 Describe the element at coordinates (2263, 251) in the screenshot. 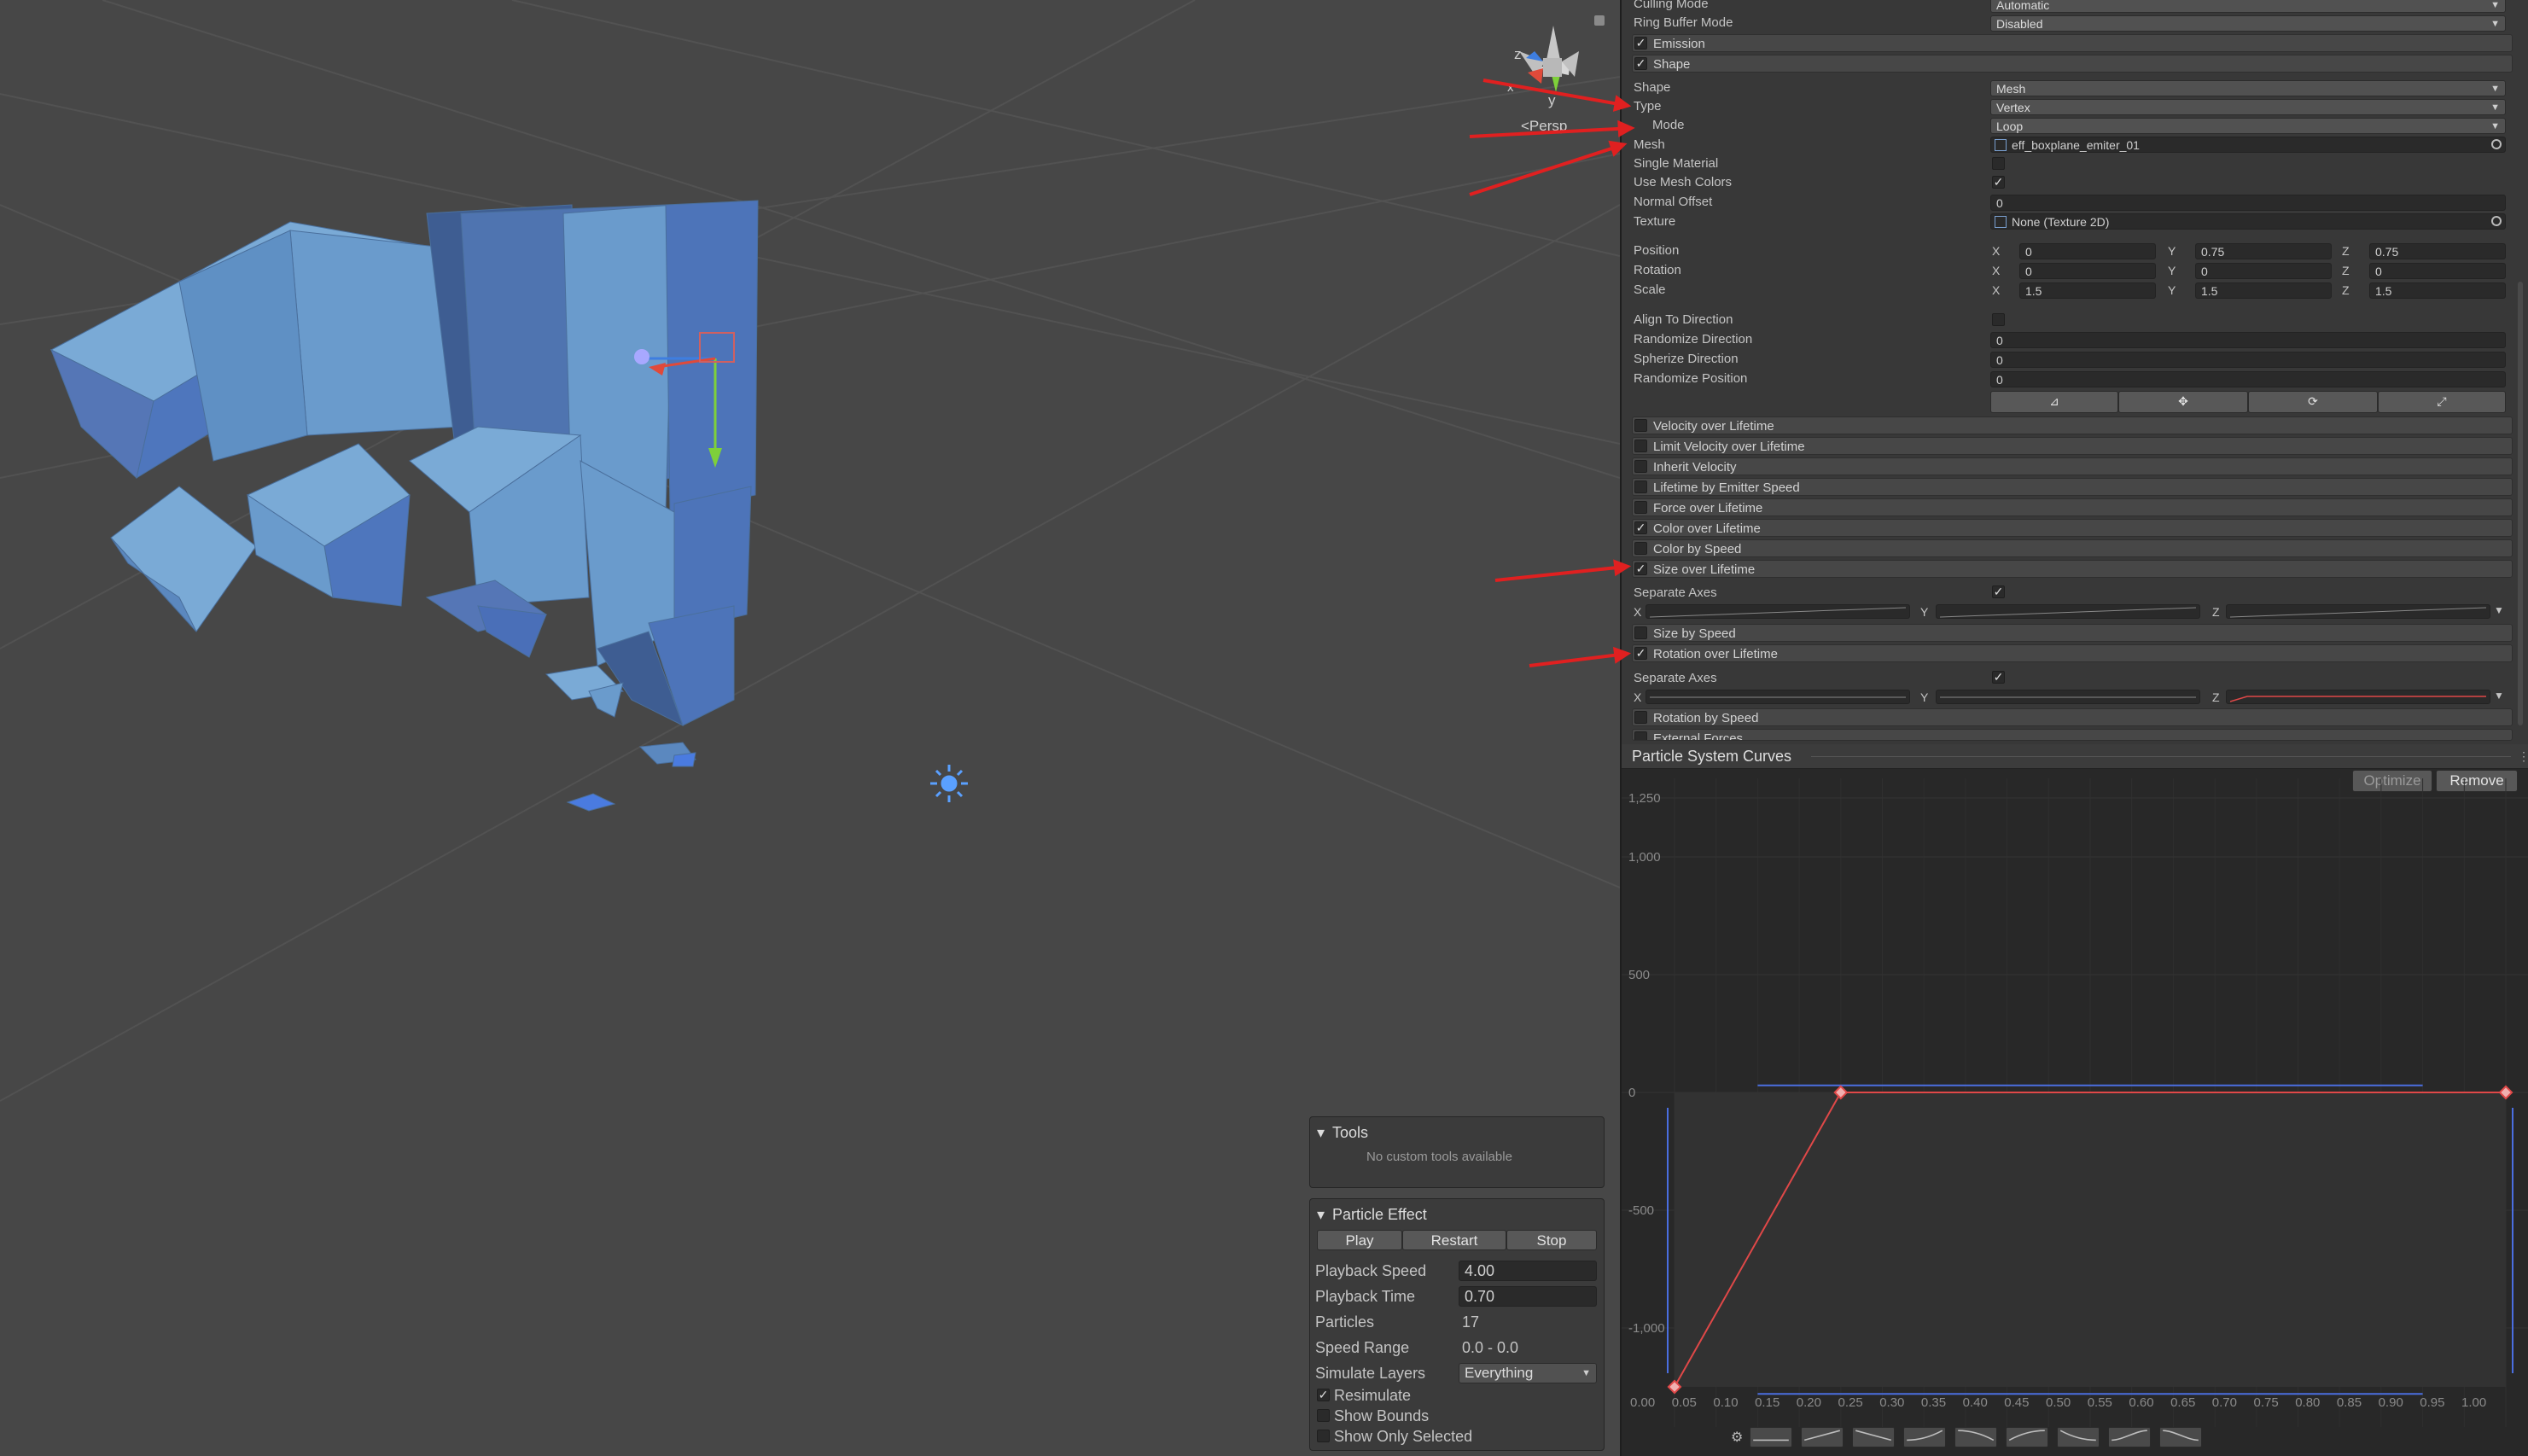

I see `position-y-field: 0.75` at that location.